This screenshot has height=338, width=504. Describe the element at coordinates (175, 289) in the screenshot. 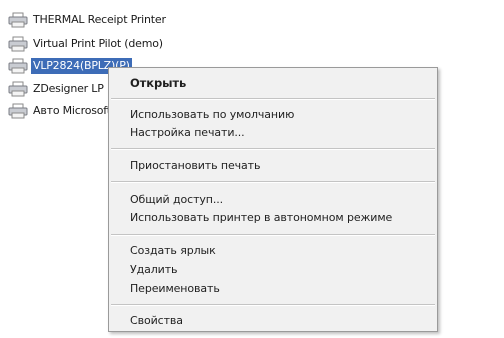

I see `menu-item-rename: Переименовать` at that location.